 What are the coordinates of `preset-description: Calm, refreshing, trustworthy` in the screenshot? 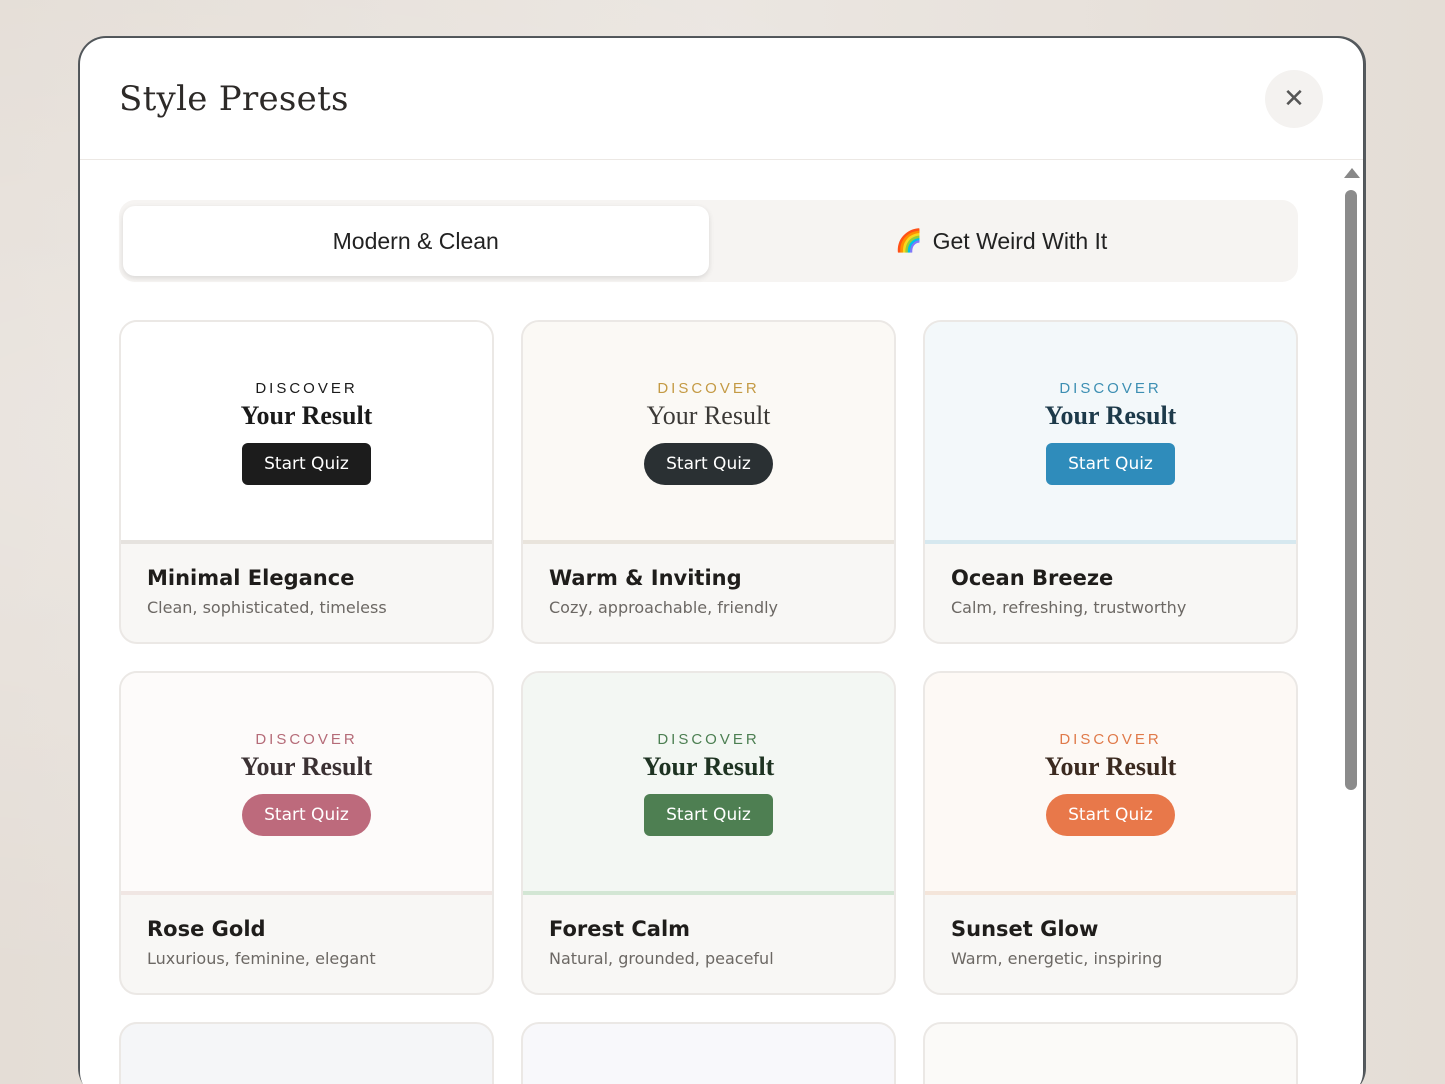 It's located at (1069, 607).